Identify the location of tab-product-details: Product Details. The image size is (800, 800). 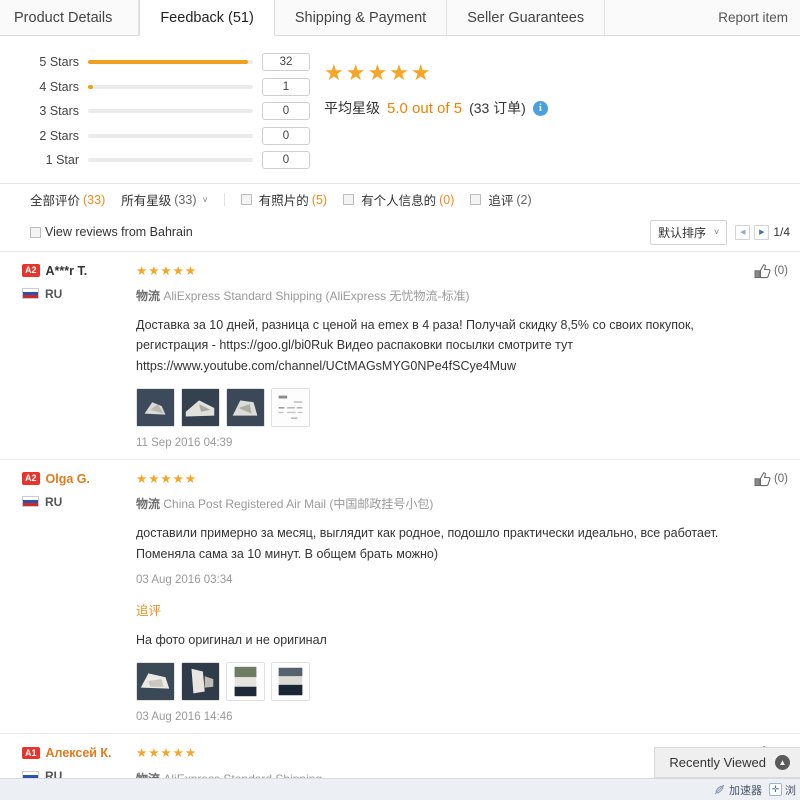
(70, 17).